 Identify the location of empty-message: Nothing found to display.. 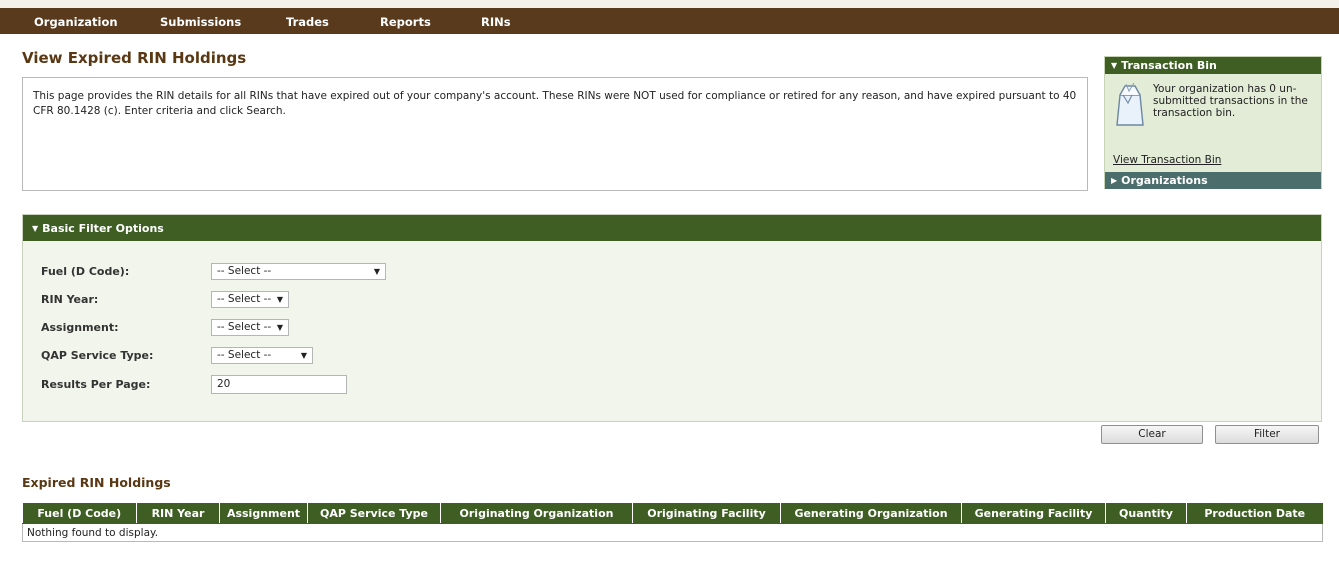
(672, 532).